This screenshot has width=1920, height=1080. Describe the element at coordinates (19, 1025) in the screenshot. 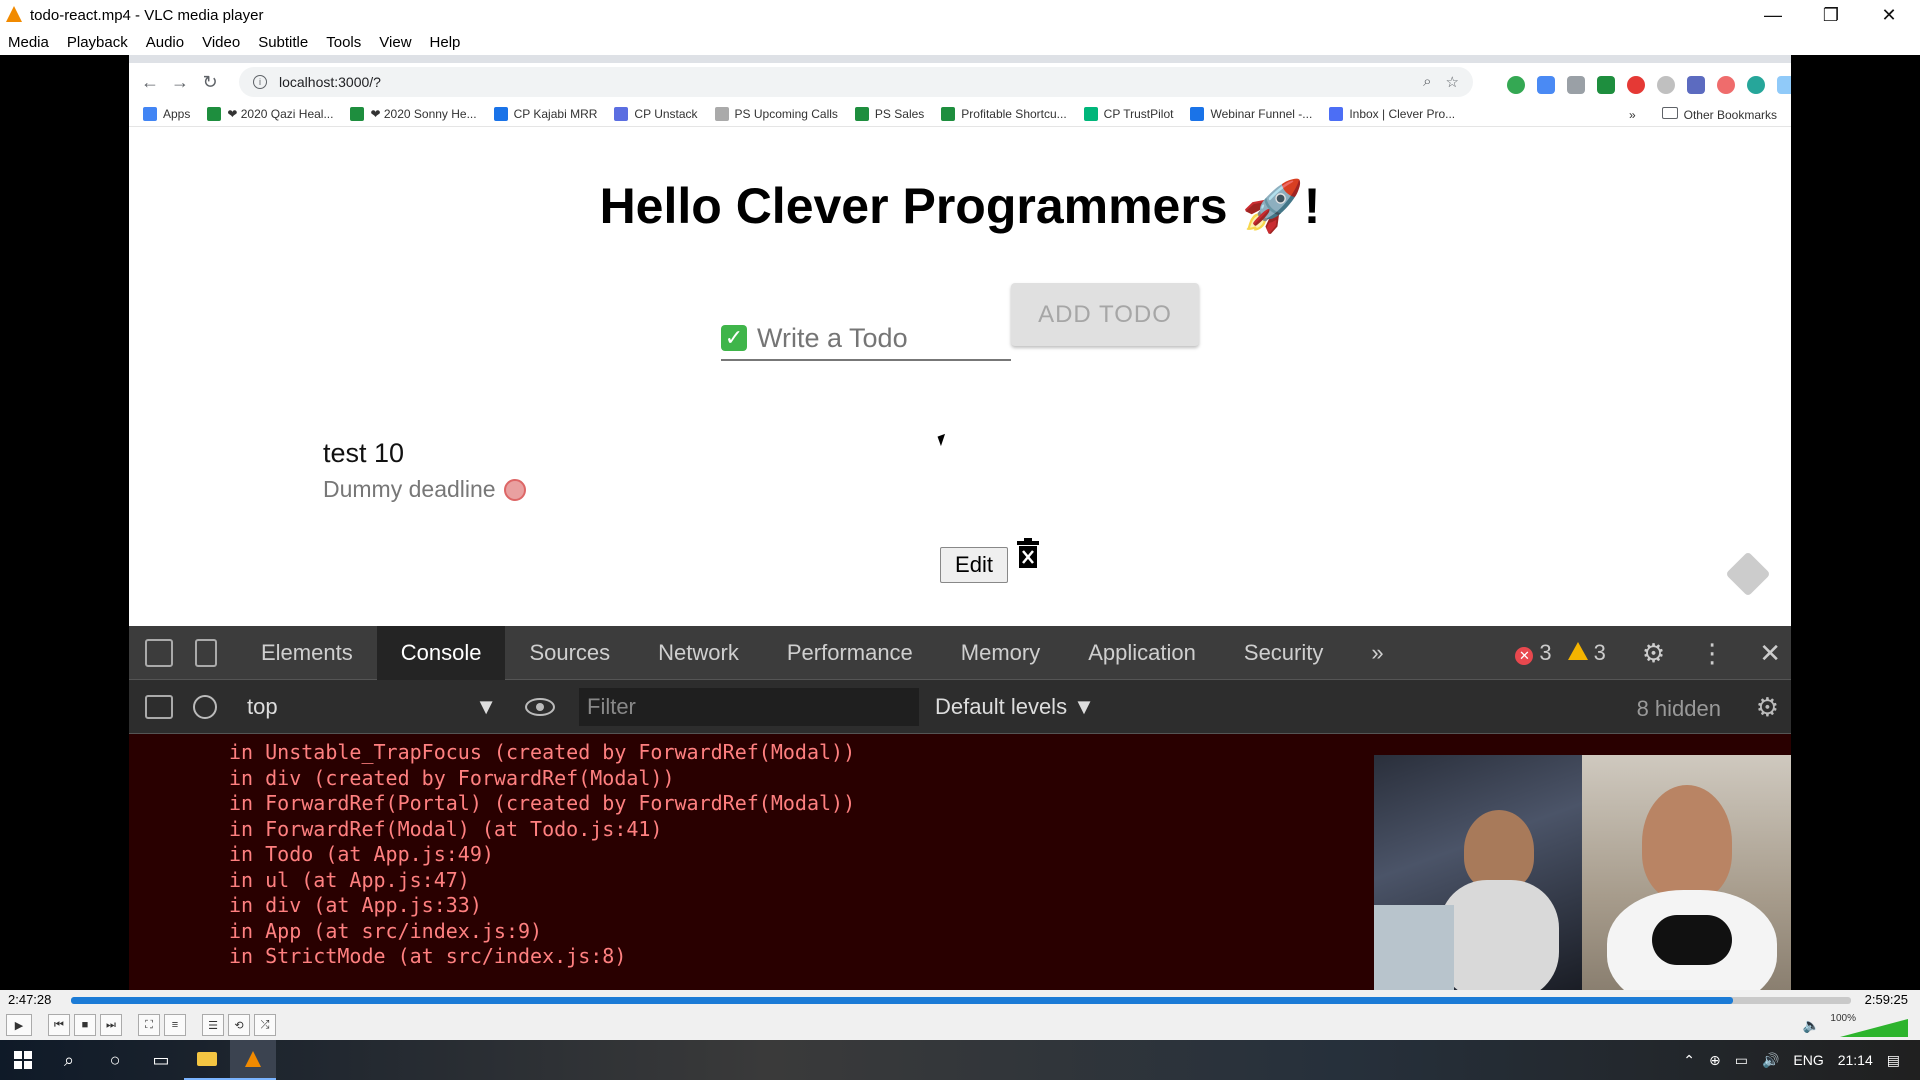

I see `play-button: ▶` at that location.